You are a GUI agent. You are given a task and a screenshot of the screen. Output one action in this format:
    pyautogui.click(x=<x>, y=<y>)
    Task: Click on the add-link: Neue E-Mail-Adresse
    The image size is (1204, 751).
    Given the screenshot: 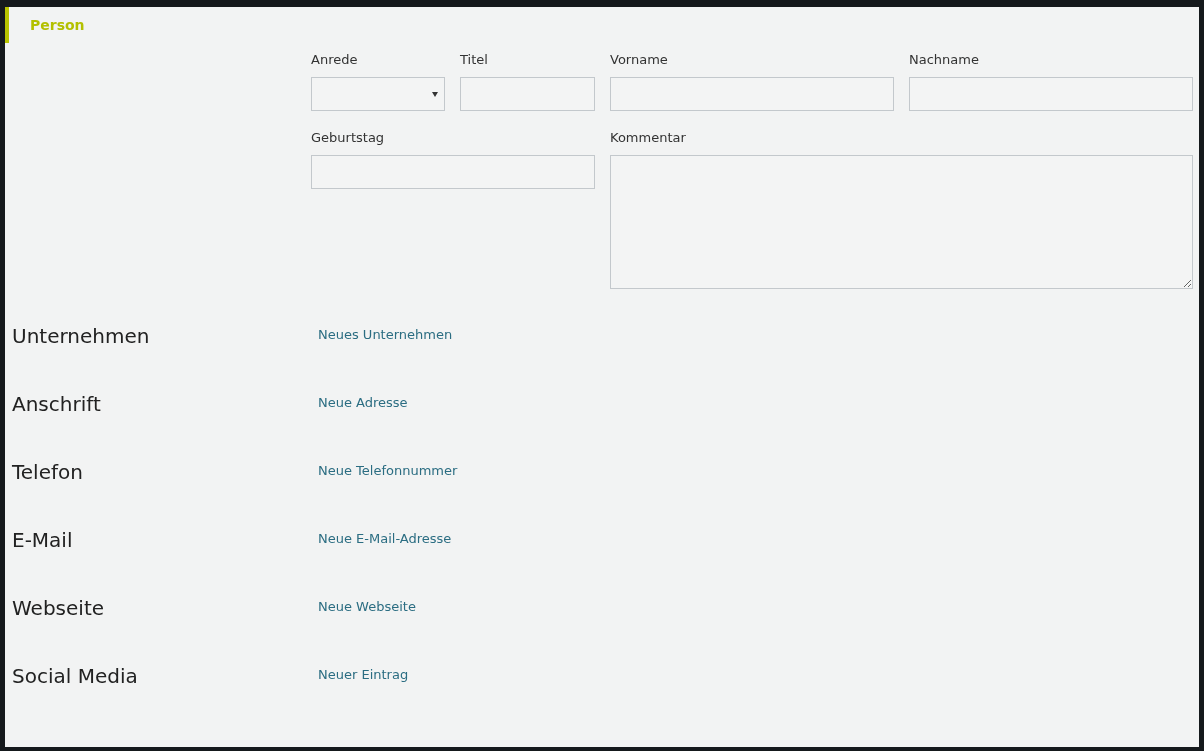 What is the action you would take?
    pyautogui.click(x=385, y=538)
    